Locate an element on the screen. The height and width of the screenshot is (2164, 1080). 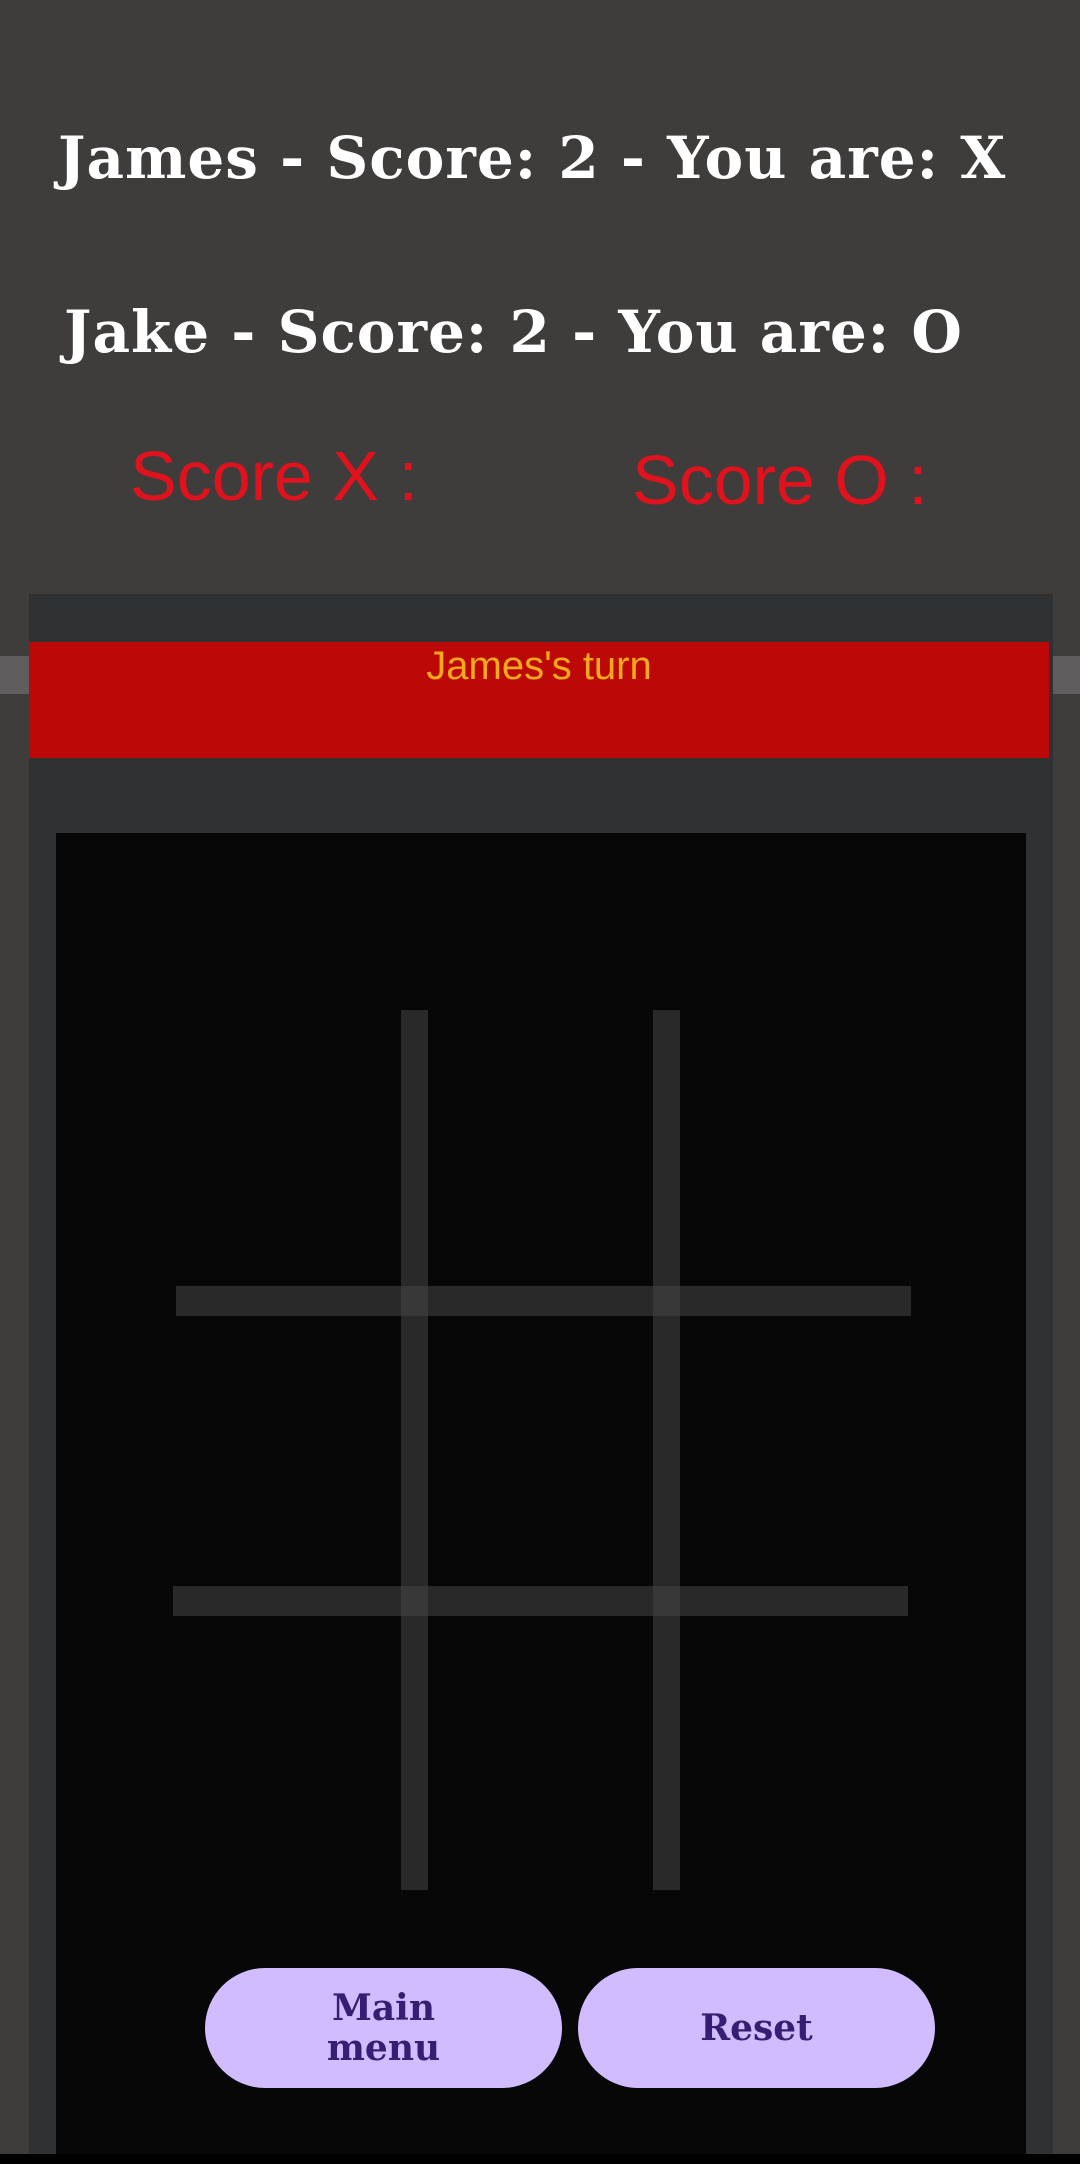
score-x-label: Score X : is located at coordinates (274, 476).